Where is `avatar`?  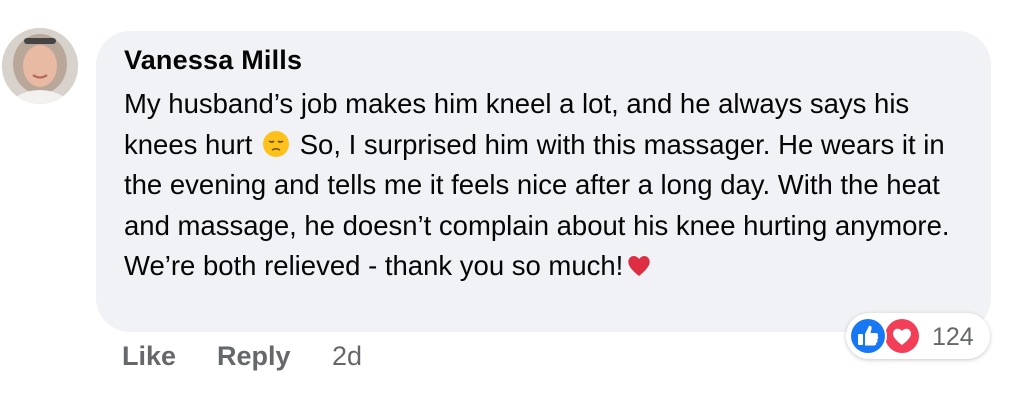 avatar is located at coordinates (40, 66).